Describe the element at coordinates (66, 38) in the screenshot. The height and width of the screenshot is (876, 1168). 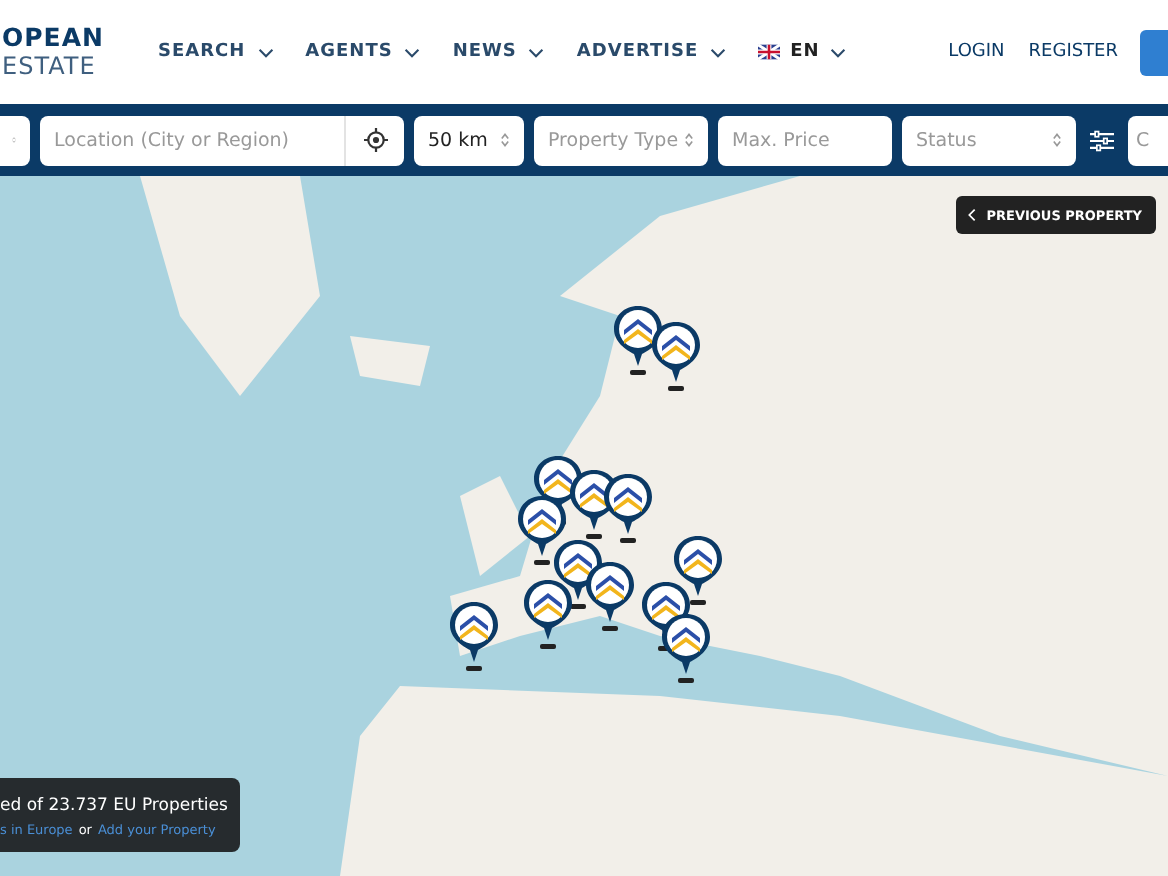
I see `logo-text: OPEAN` at that location.